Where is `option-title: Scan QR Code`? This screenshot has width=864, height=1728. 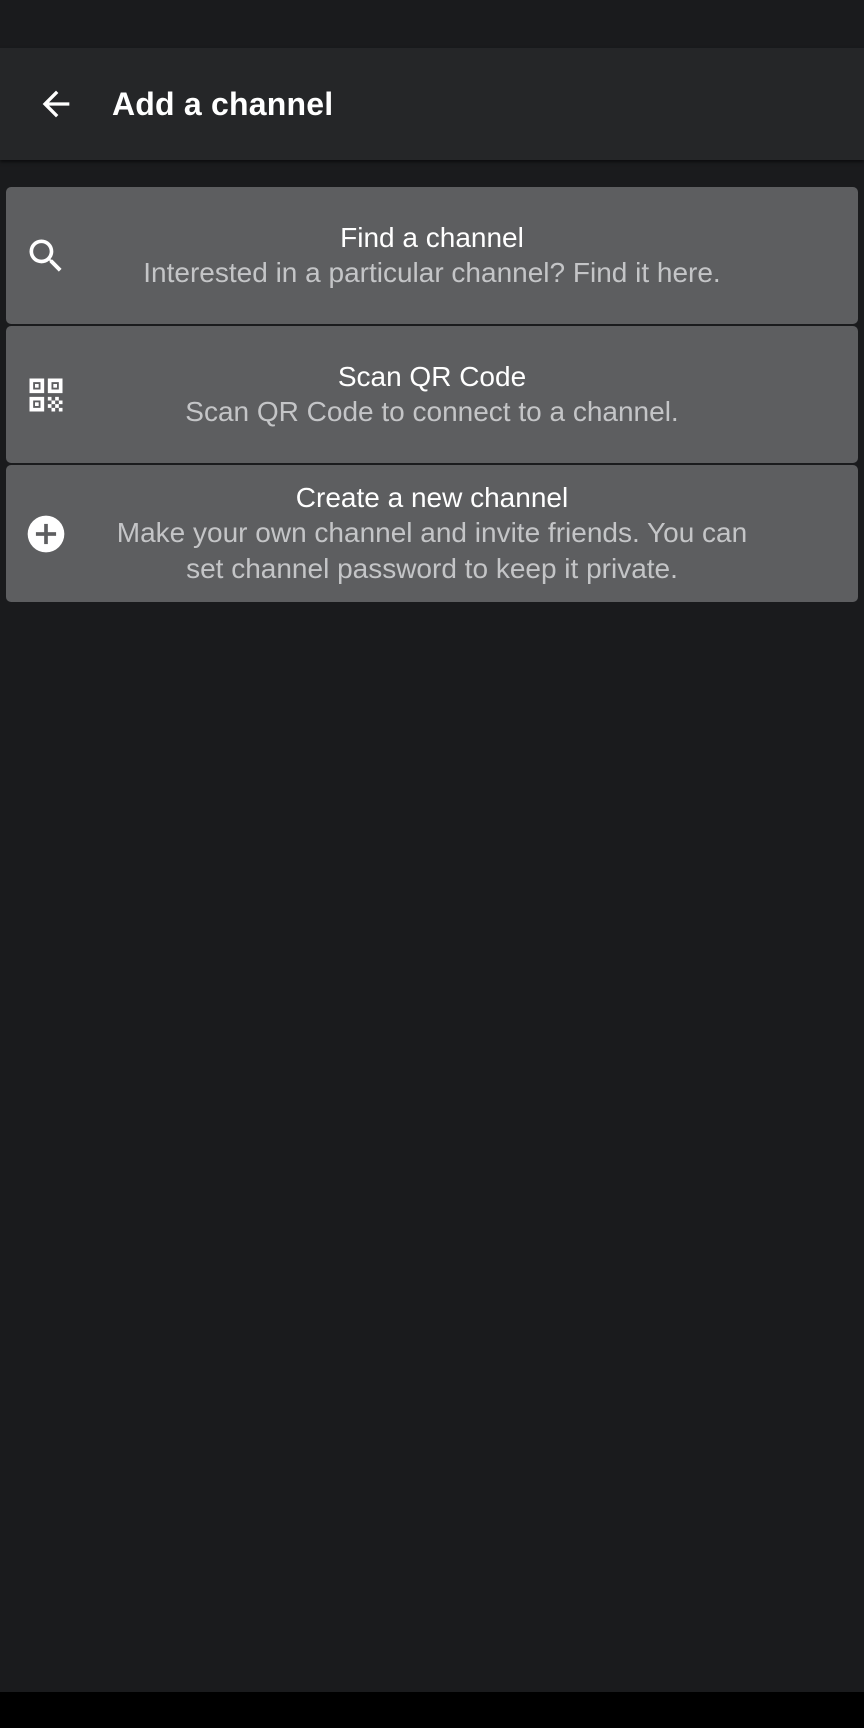 option-title: Scan QR Code is located at coordinates (432, 376).